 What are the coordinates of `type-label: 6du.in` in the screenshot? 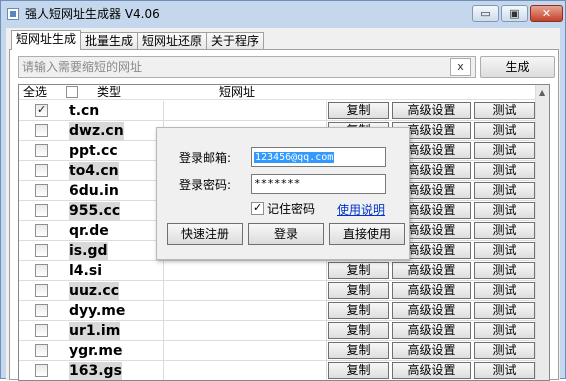 It's located at (94, 191).